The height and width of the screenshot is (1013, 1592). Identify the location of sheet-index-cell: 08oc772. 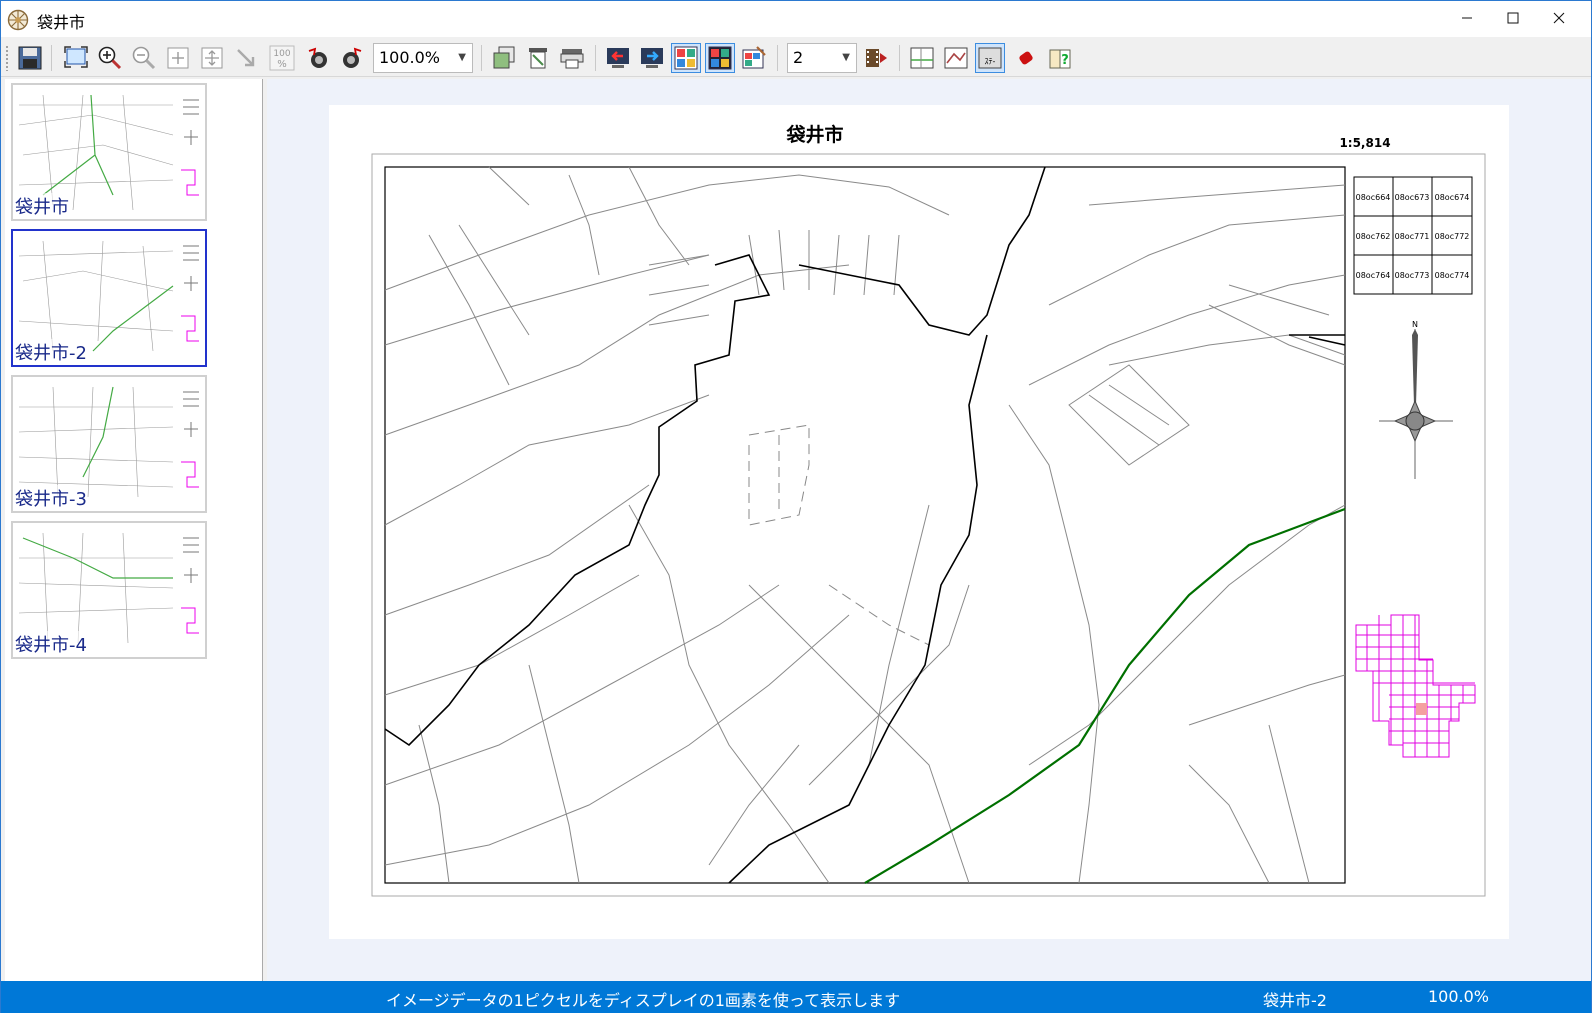
(1452, 236).